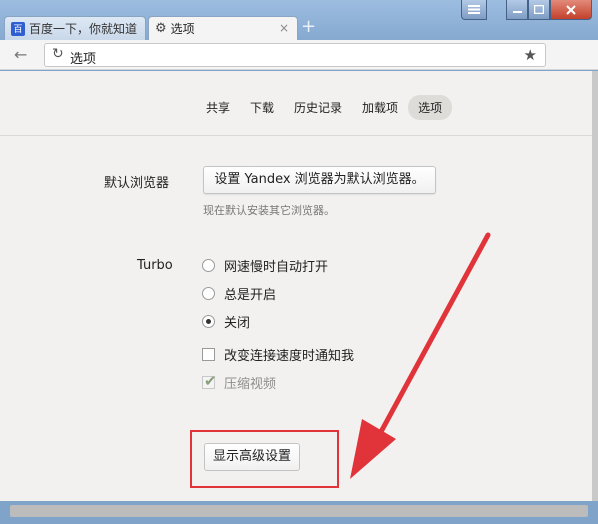 This screenshot has width=598, height=524. I want to click on horizontal-scrollbar, so click(299, 512).